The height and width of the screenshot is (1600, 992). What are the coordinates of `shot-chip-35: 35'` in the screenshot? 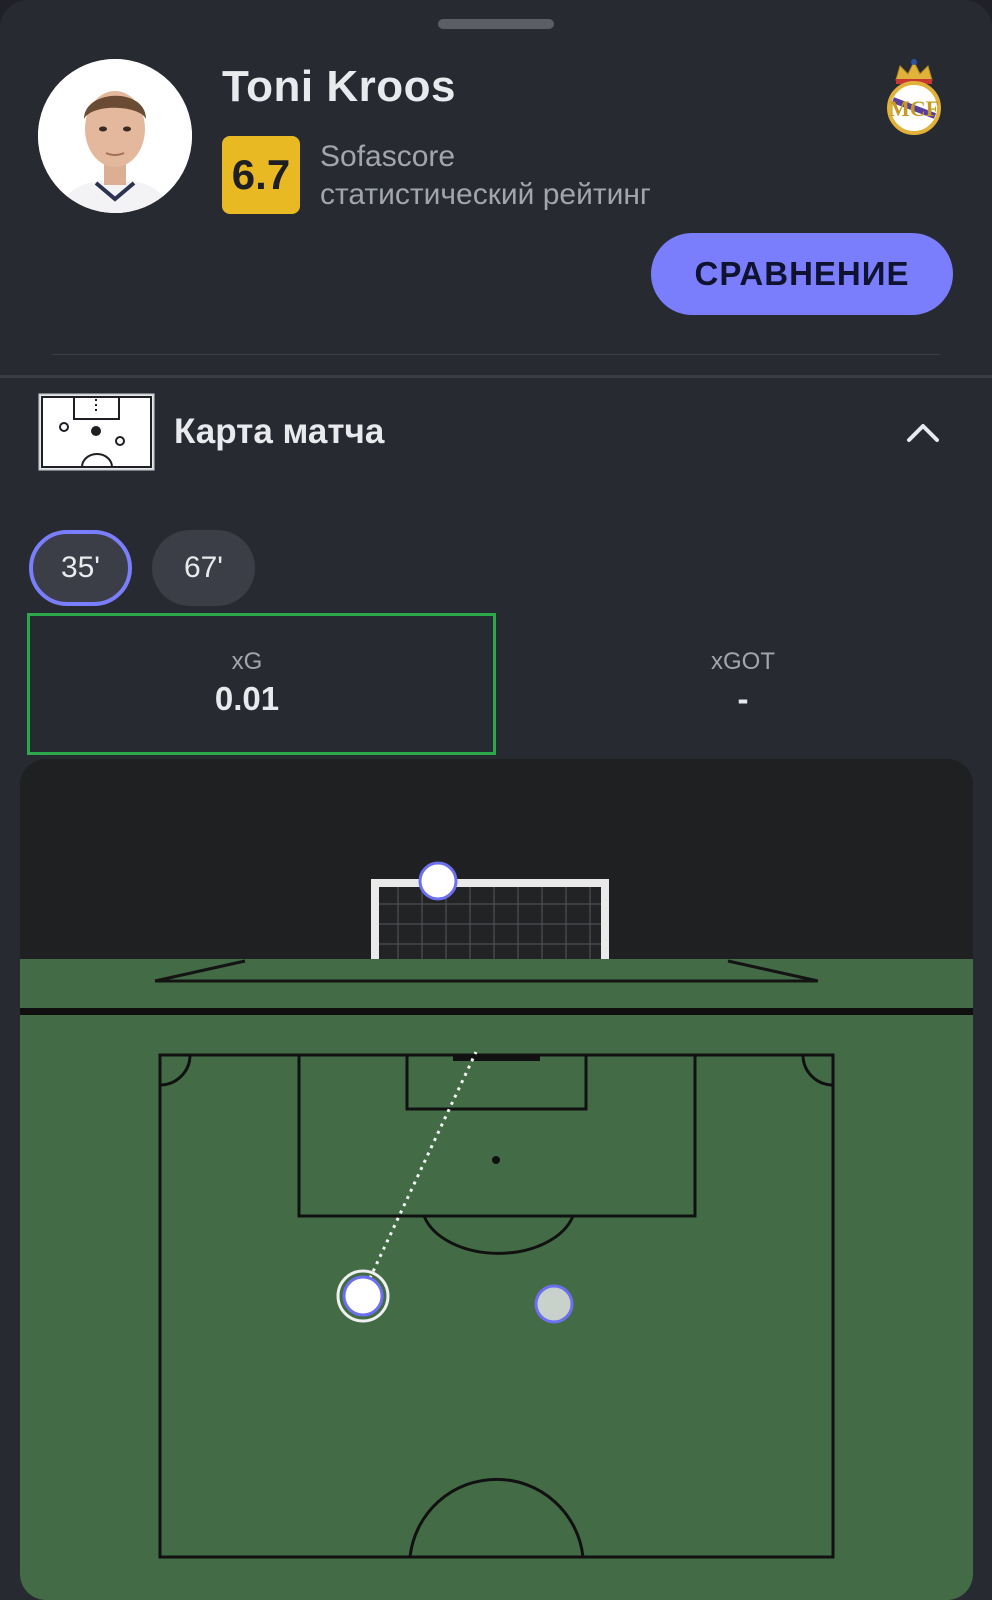 It's located at (80, 568).